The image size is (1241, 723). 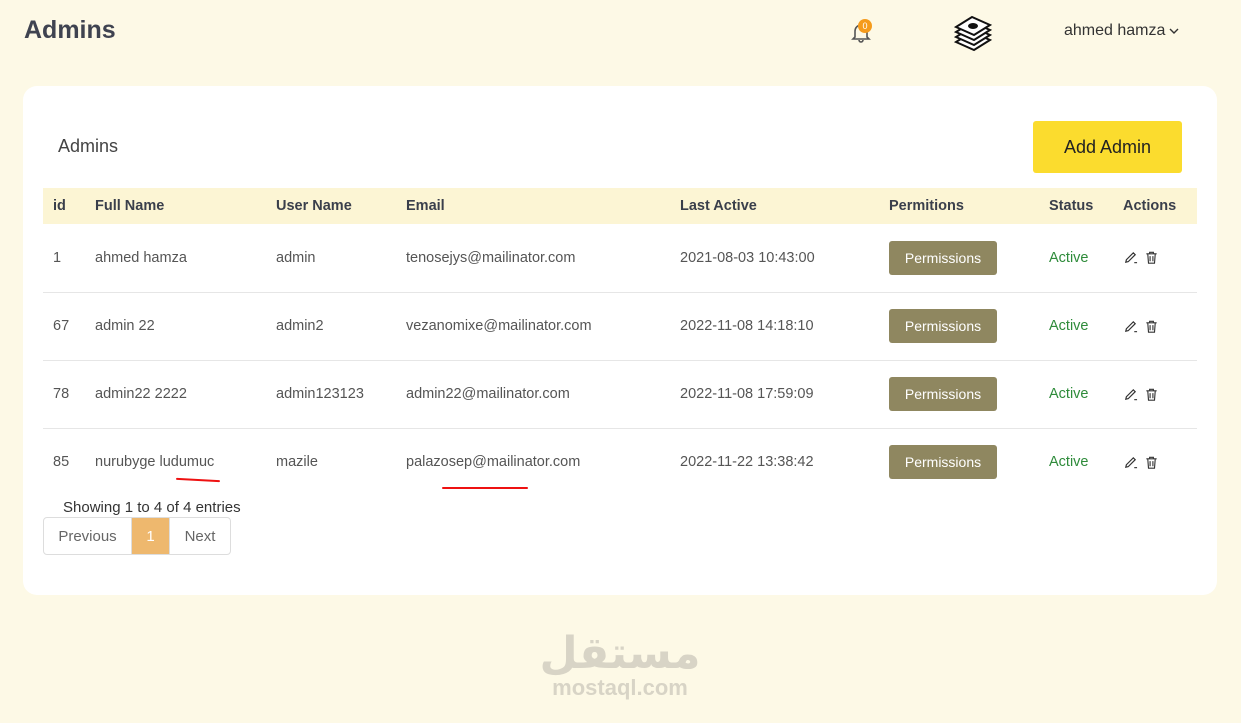 What do you see at coordinates (747, 462) in the screenshot?
I see `cell-last-active: 2022-11-22 13:38:42` at bounding box center [747, 462].